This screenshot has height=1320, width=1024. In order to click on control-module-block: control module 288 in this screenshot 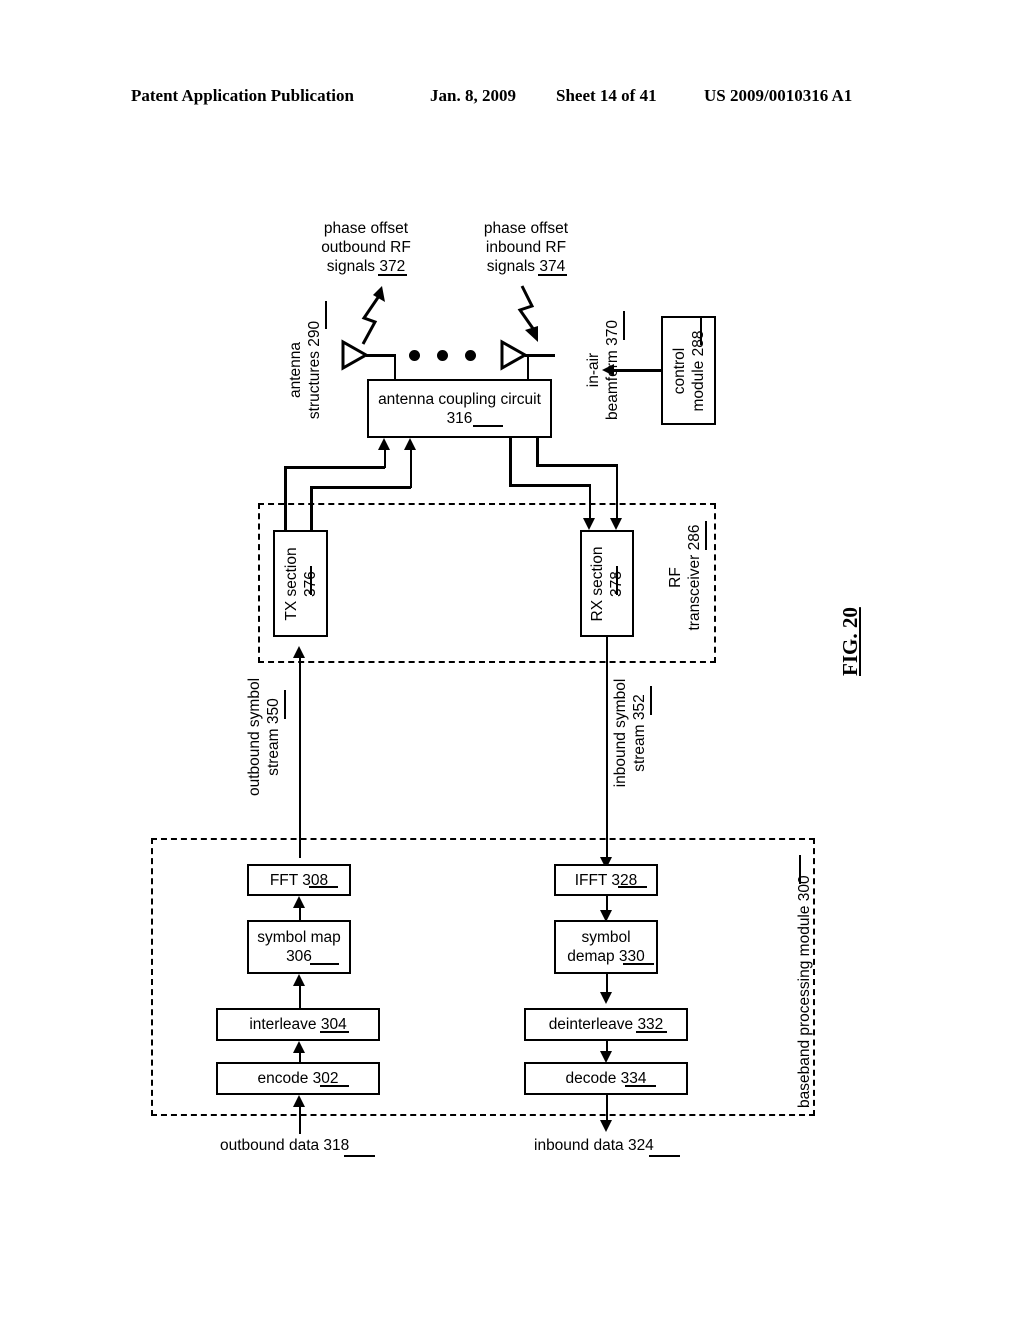, I will do `click(688, 370)`.